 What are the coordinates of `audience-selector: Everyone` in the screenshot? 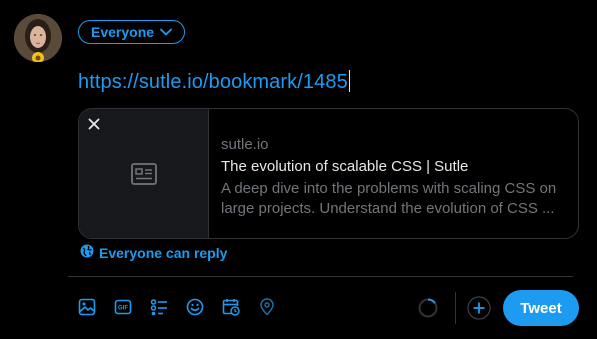 It's located at (132, 32).